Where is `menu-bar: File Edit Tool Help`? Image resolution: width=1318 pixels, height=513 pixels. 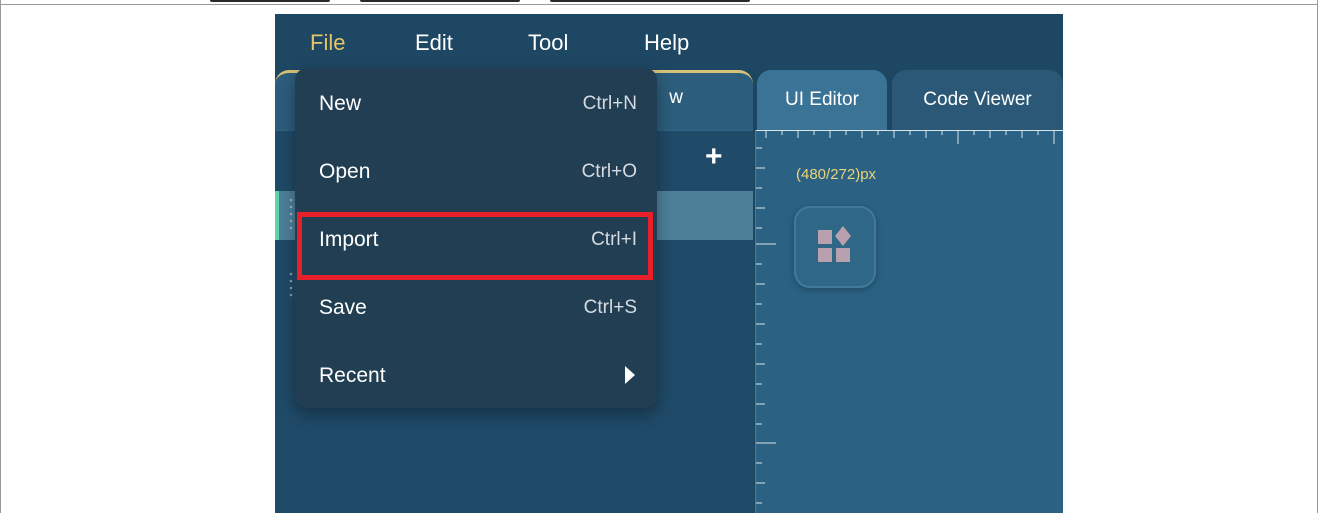
menu-bar: File Edit Tool Help is located at coordinates (669, 42).